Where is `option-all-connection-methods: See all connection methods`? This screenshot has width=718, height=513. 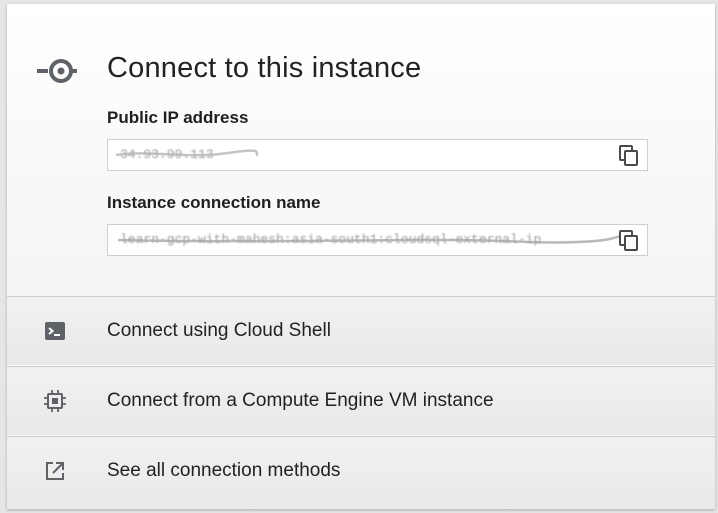
option-all-connection-methods: See all connection methods is located at coordinates (361, 472).